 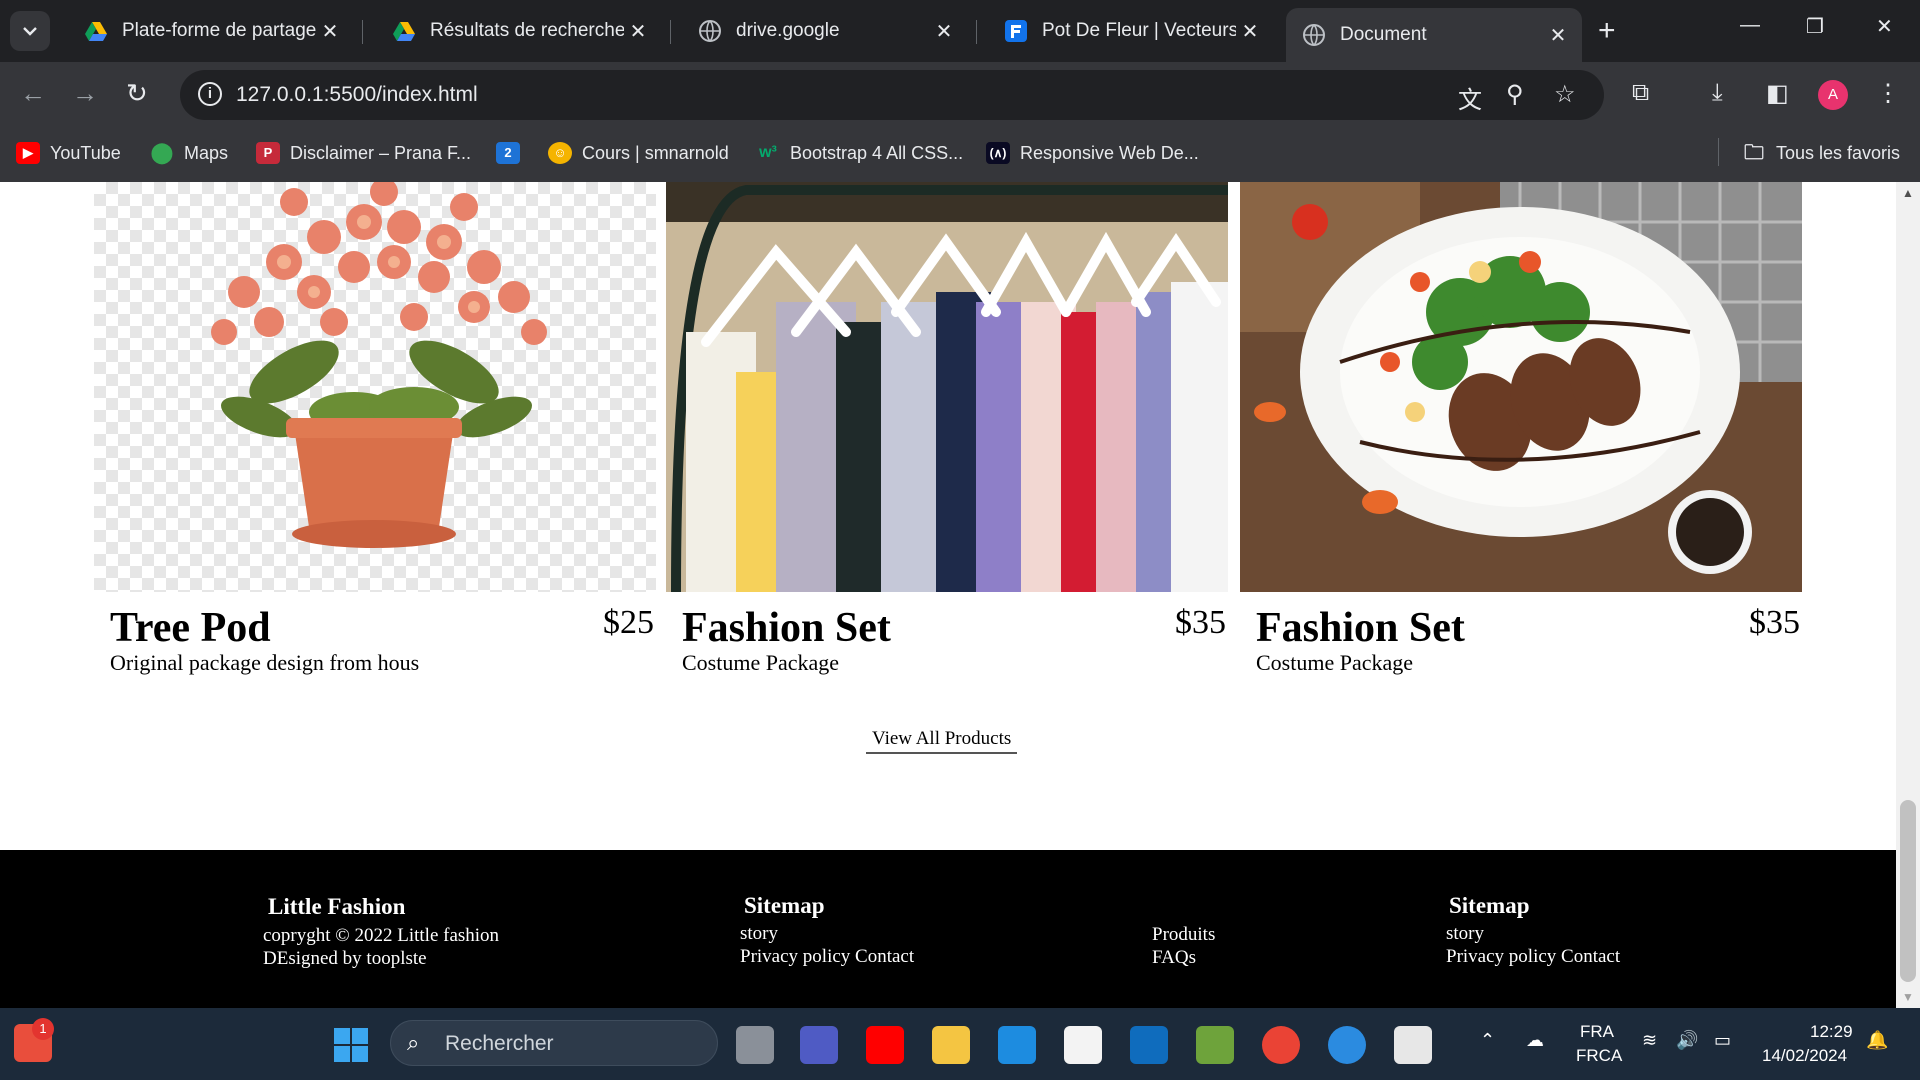 I want to click on profile-avatar: A, so click(x=1833, y=95).